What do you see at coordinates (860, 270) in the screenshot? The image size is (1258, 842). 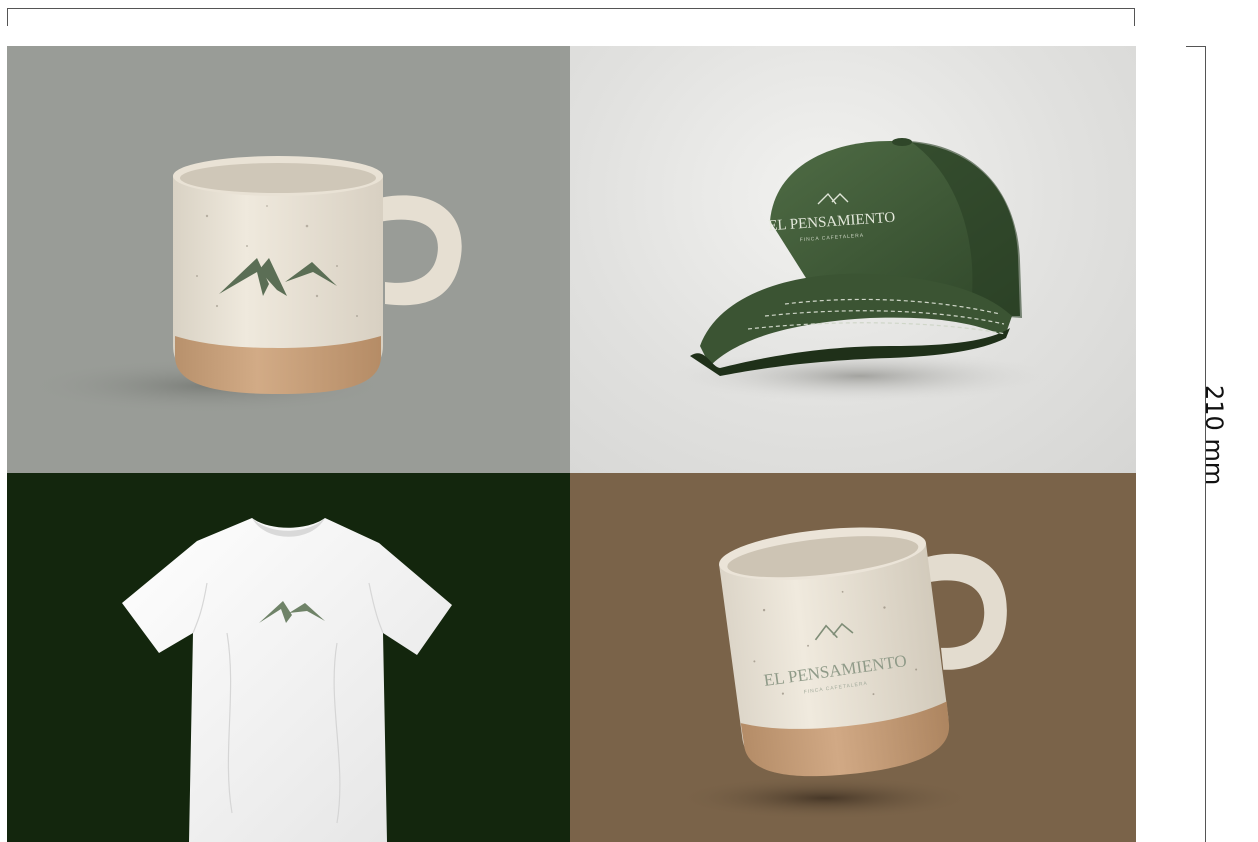 I see `cap-illustration: EL PENSAMIENTO FINCA CAFETALERA` at bounding box center [860, 270].